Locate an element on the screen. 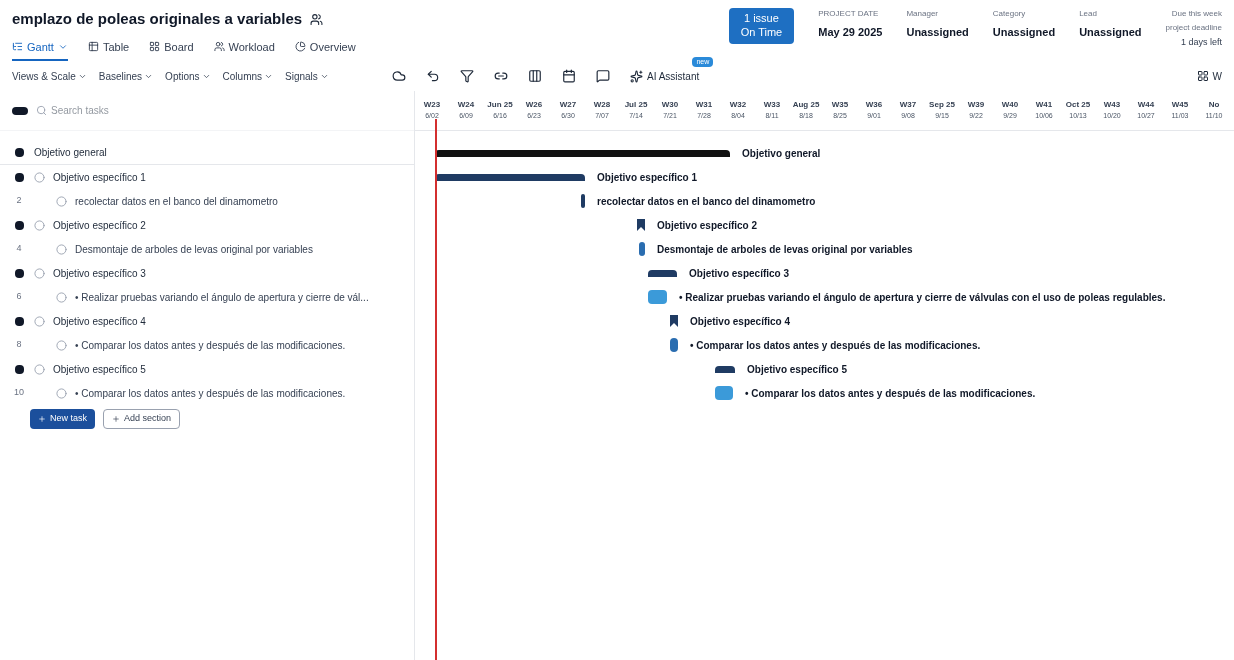  plus-icon is located at coordinates (42, 418).